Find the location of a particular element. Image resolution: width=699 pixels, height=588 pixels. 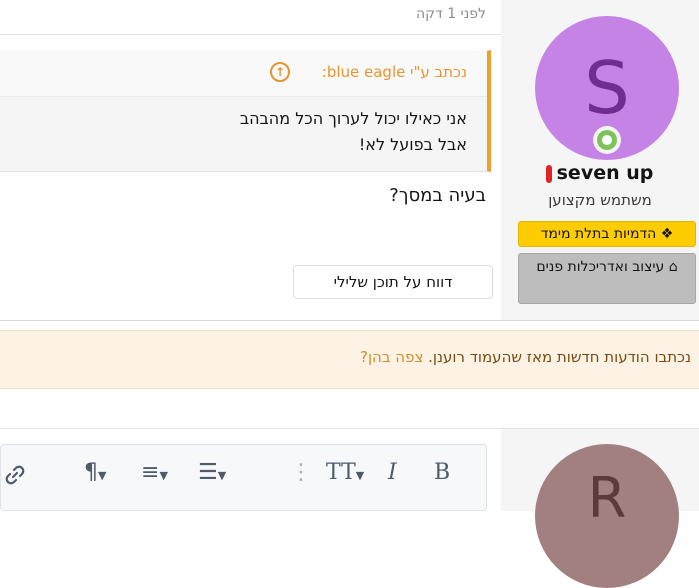

list-glyph: ☰ is located at coordinates (208, 472).